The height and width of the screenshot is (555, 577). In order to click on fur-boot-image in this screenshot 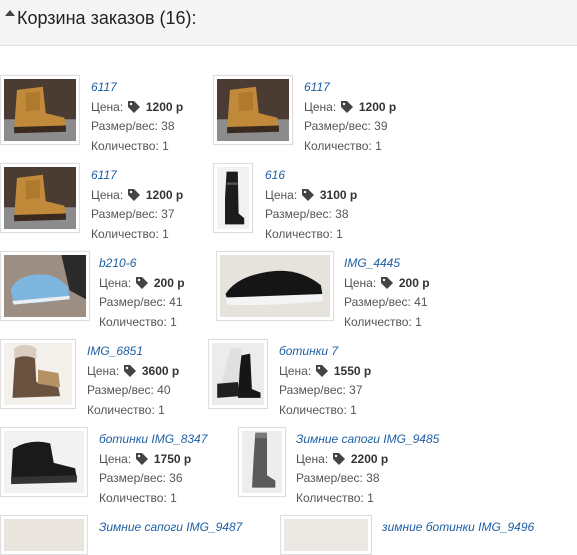, I will do `click(38, 374)`.